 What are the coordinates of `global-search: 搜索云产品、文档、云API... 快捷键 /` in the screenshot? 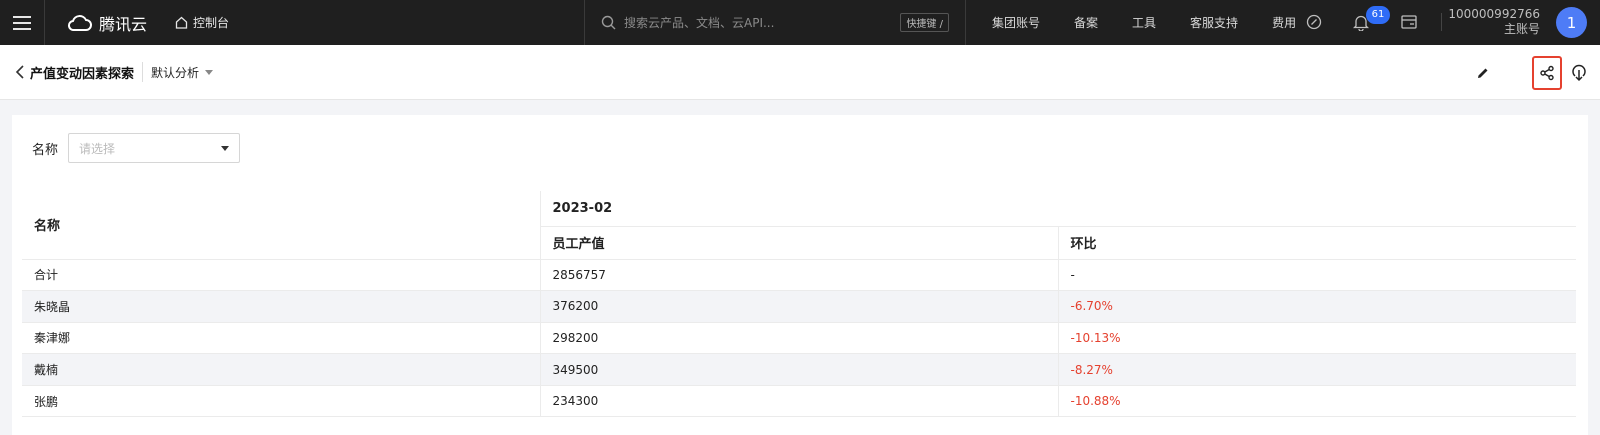 It's located at (775, 22).